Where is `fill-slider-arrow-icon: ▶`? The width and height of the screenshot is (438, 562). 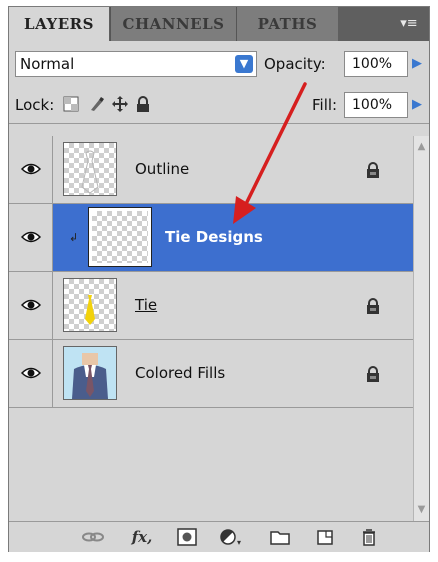 fill-slider-arrow-icon: ▶ is located at coordinates (417, 105).